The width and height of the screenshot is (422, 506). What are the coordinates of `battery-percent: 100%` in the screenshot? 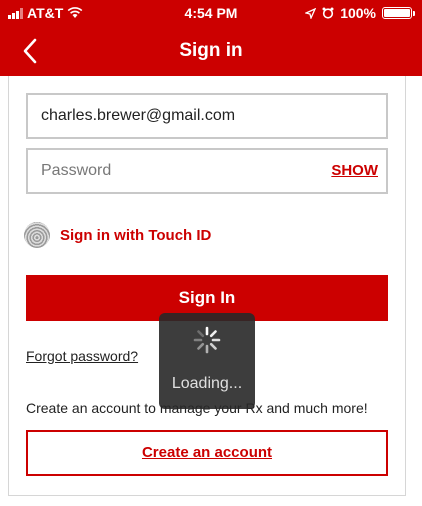 It's located at (358, 13).